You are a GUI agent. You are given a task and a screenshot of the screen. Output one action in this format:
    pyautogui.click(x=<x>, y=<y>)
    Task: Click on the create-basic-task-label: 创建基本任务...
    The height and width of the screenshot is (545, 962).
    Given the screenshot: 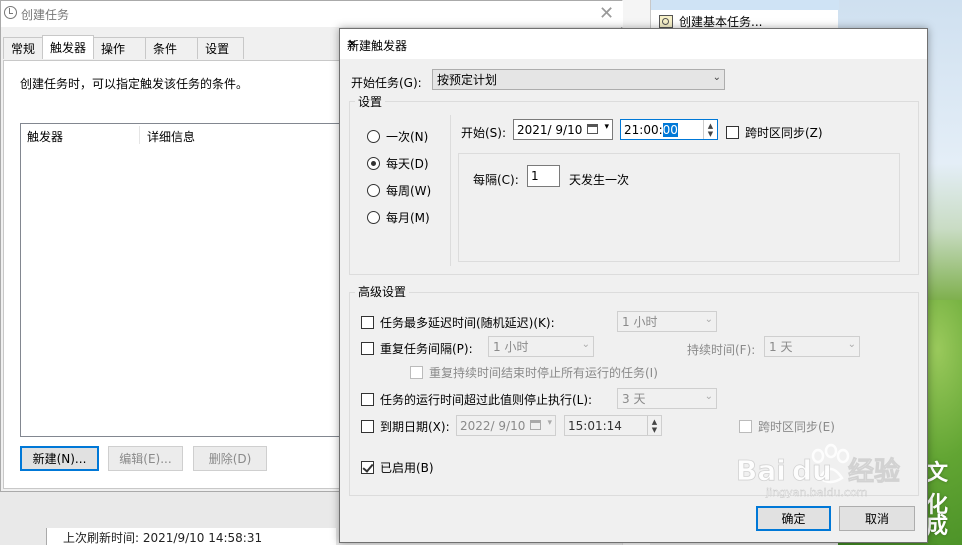 What is the action you would take?
    pyautogui.click(x=721, y=21)
    